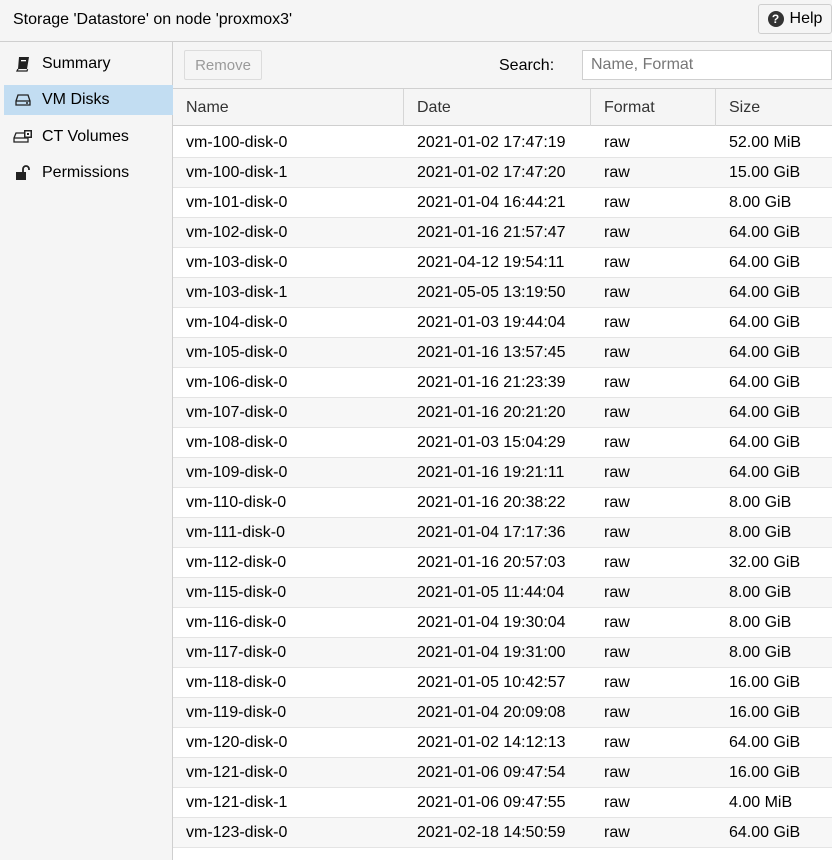 The height and width of the screenshot is (860, 832). What do you see at coordinates (237, 442) in the screenshot?
I see `cell-name: vm-108-disk-0` at bounding box center [237, 442].